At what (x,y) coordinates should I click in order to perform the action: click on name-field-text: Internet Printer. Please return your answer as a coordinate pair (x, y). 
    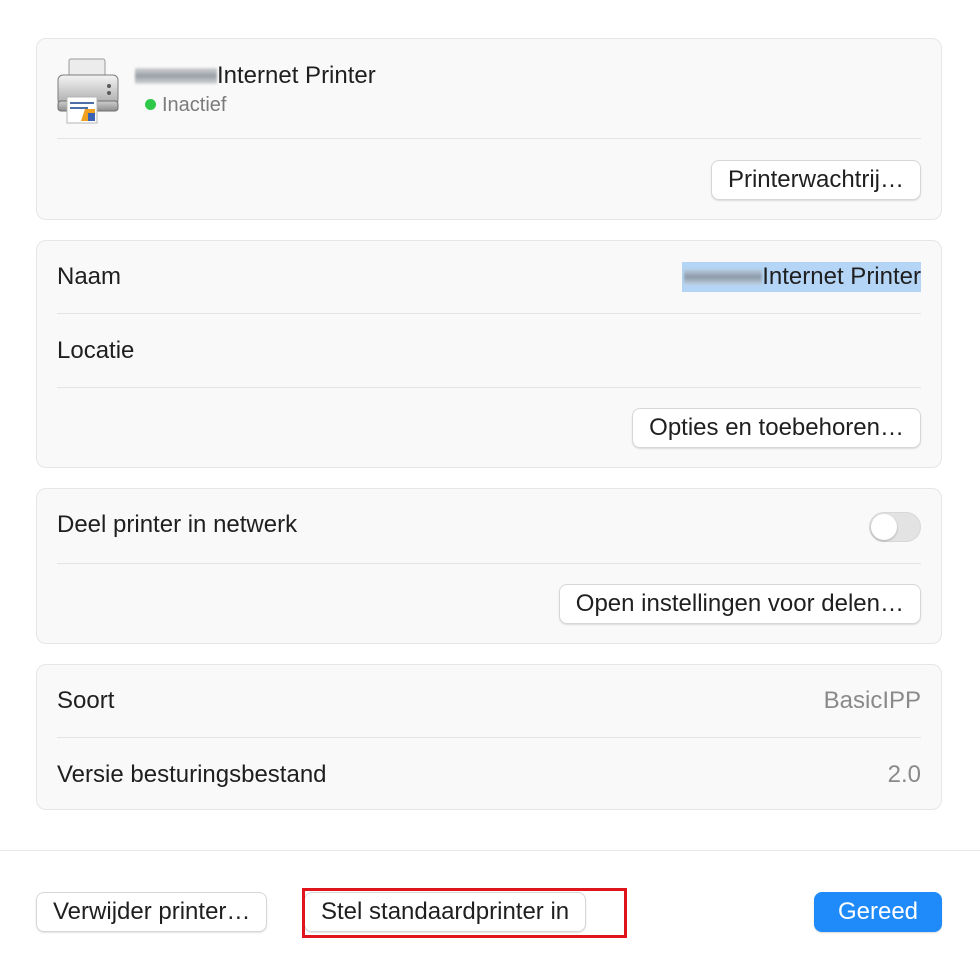
    Looking at the image, I should click on (841, 276).